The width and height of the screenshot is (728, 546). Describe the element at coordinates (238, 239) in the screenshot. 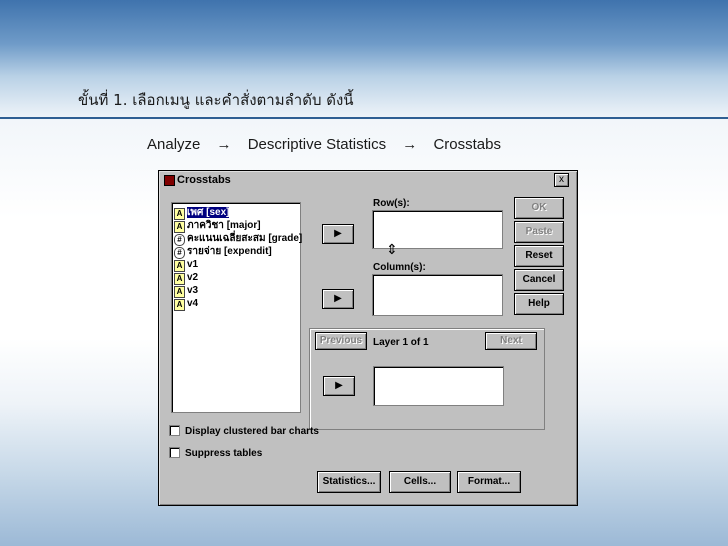

I see `list-item: # คะแนนเฉลี่ยสะสม [grade]` at that location.